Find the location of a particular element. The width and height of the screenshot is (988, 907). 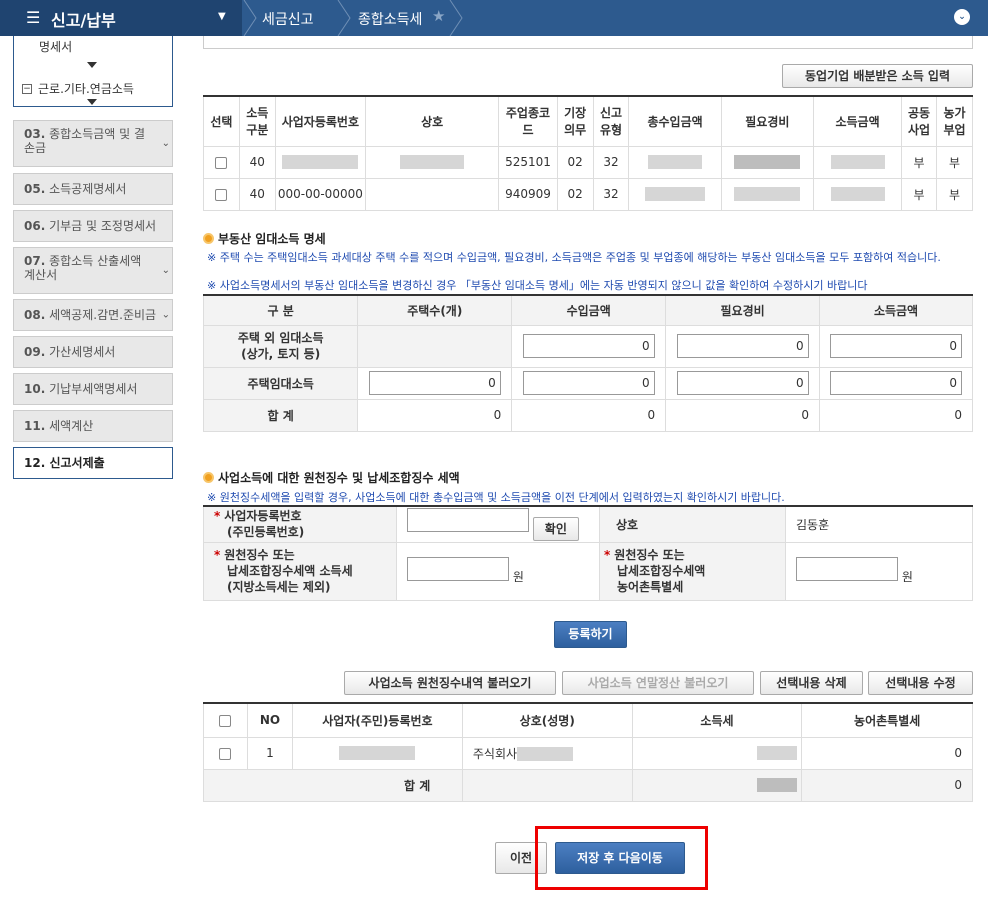

withholding-section-title: 사업소득에 대한 원천징수 및 납세조합징수 세액 is located at coordinates (331, 477).